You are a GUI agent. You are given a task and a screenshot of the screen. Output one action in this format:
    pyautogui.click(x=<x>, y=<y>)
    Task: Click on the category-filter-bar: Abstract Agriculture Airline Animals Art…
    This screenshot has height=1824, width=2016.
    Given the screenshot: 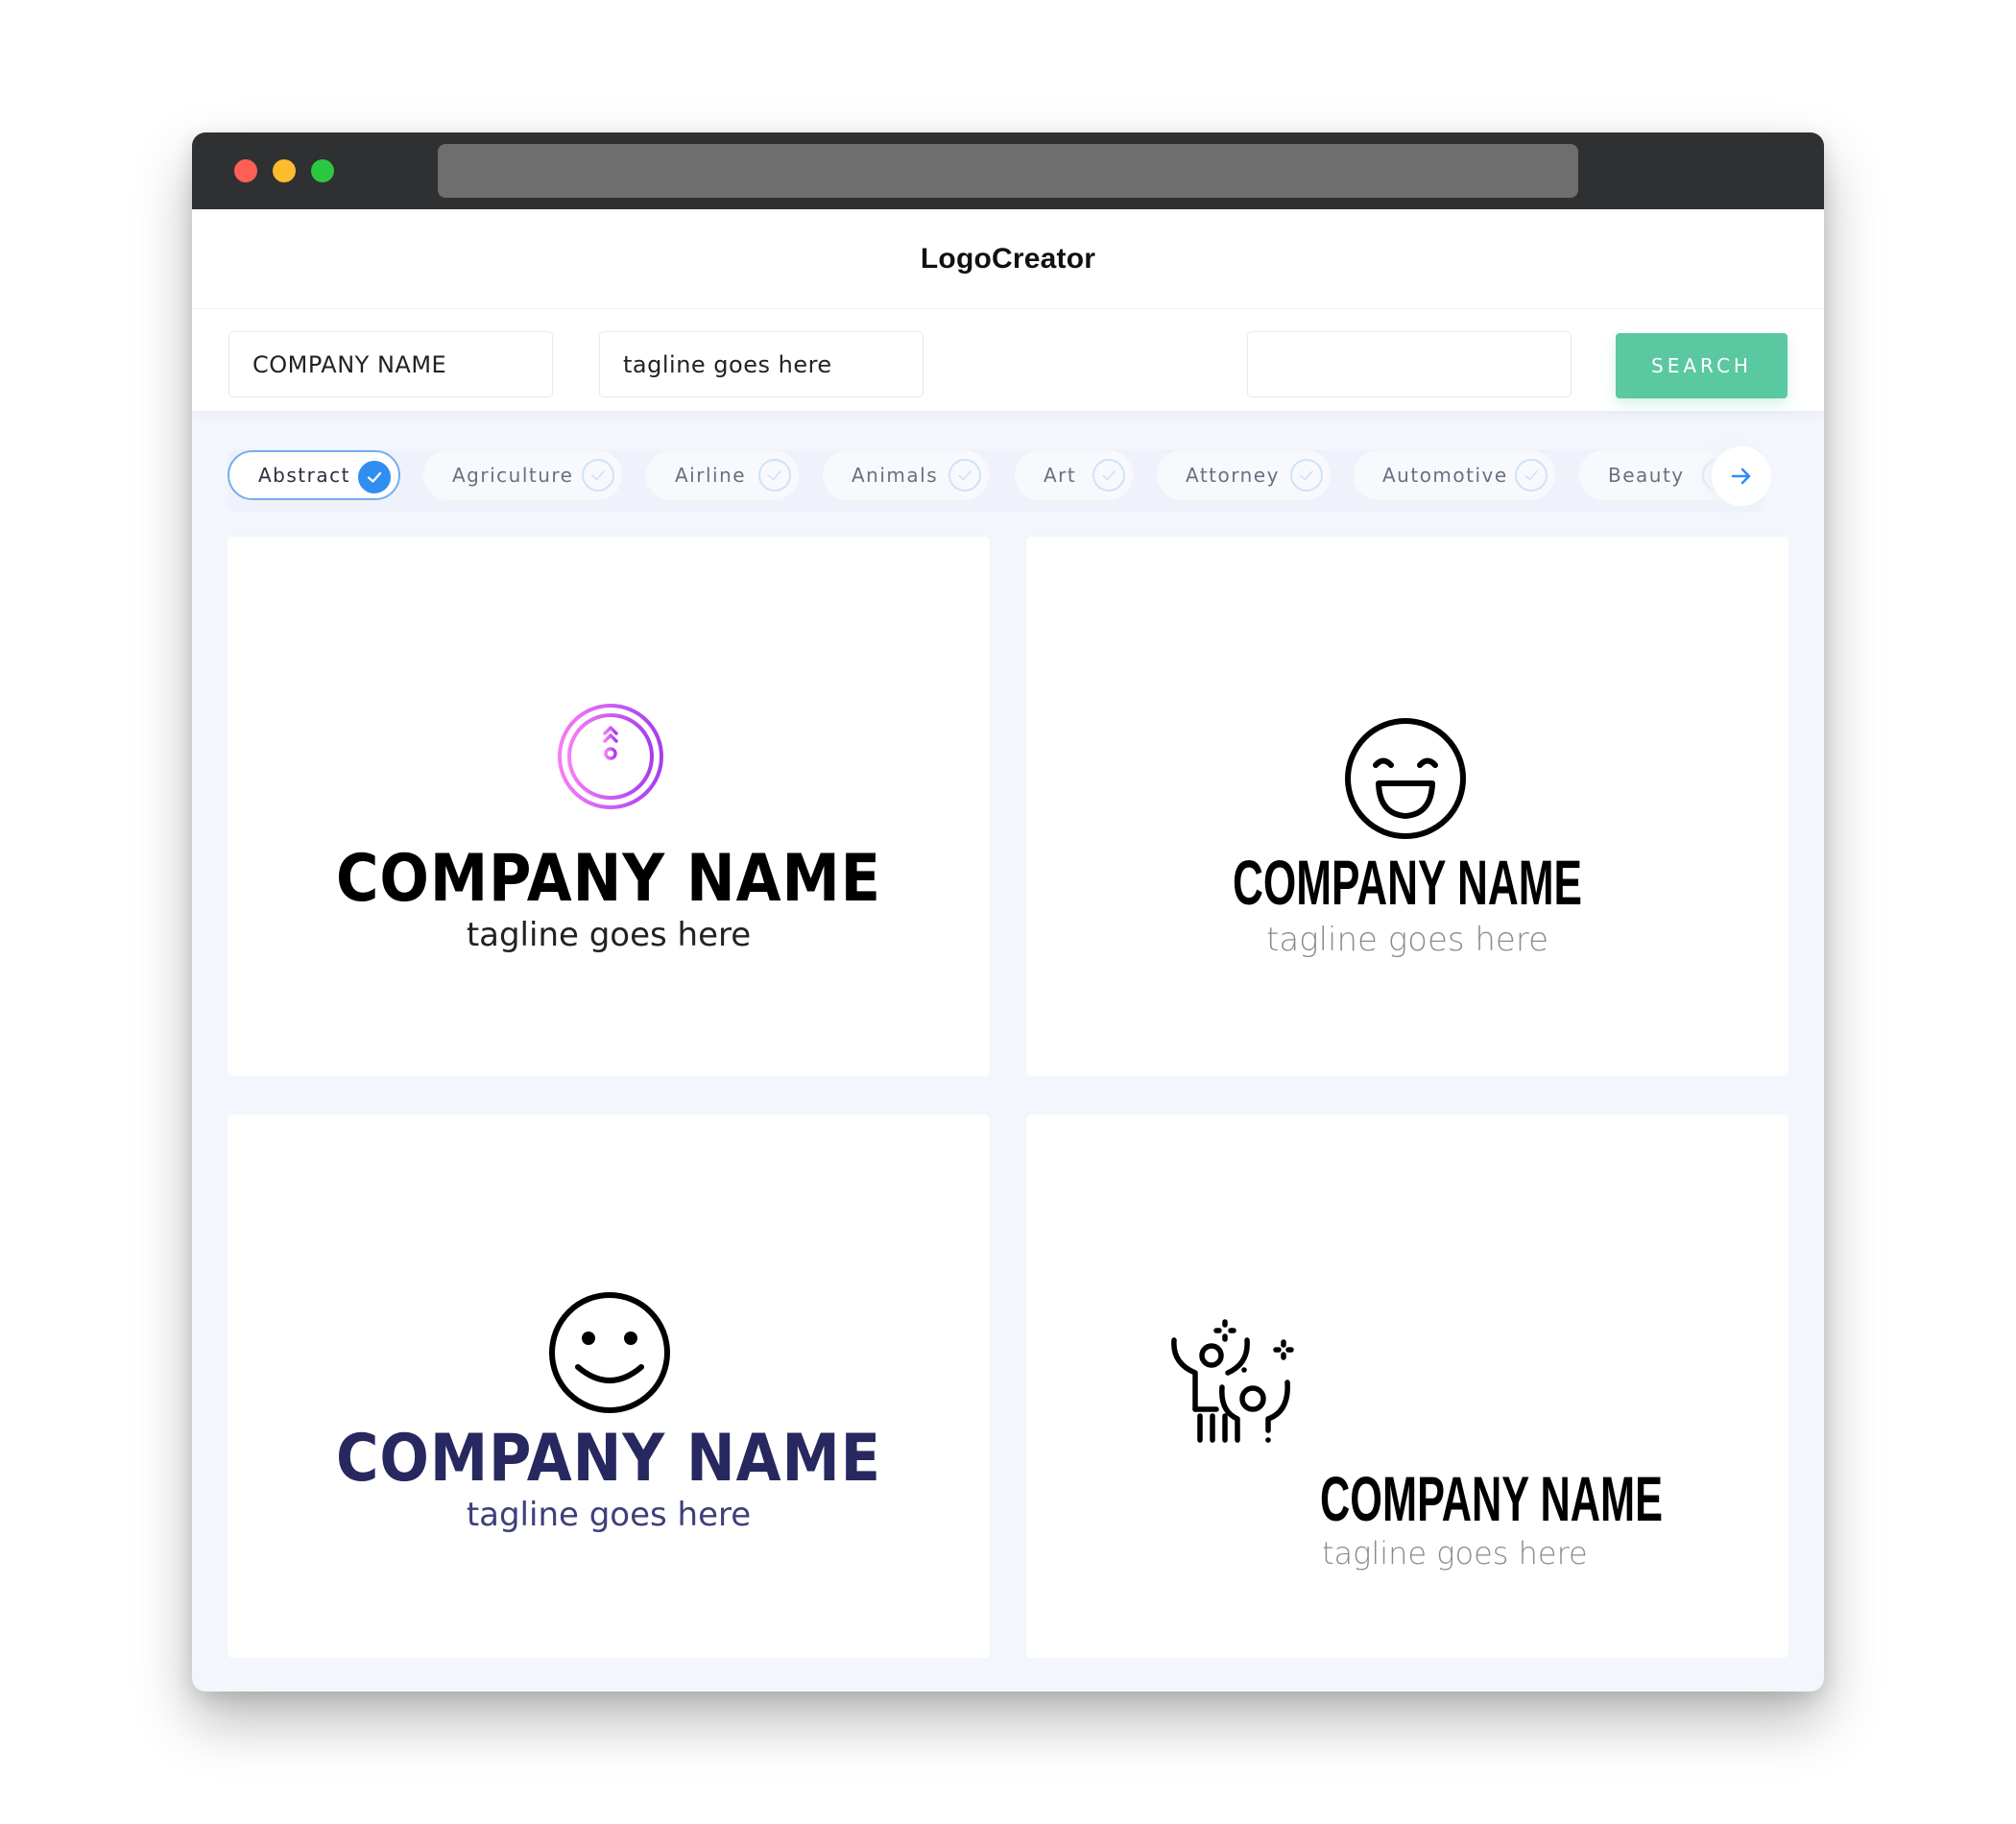 What is the action you would take?
    pyautogui.click(x=1008, y=473)
    